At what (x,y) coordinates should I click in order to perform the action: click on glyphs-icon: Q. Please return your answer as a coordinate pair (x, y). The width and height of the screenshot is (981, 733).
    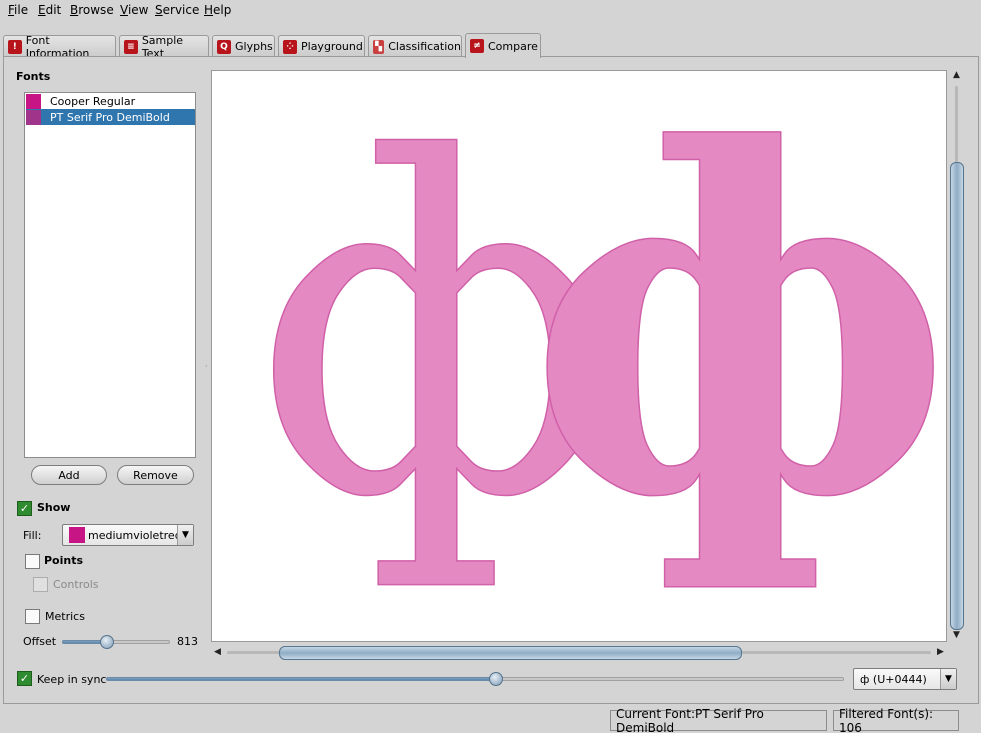
    Looking at the image, I should click on (224, 46).